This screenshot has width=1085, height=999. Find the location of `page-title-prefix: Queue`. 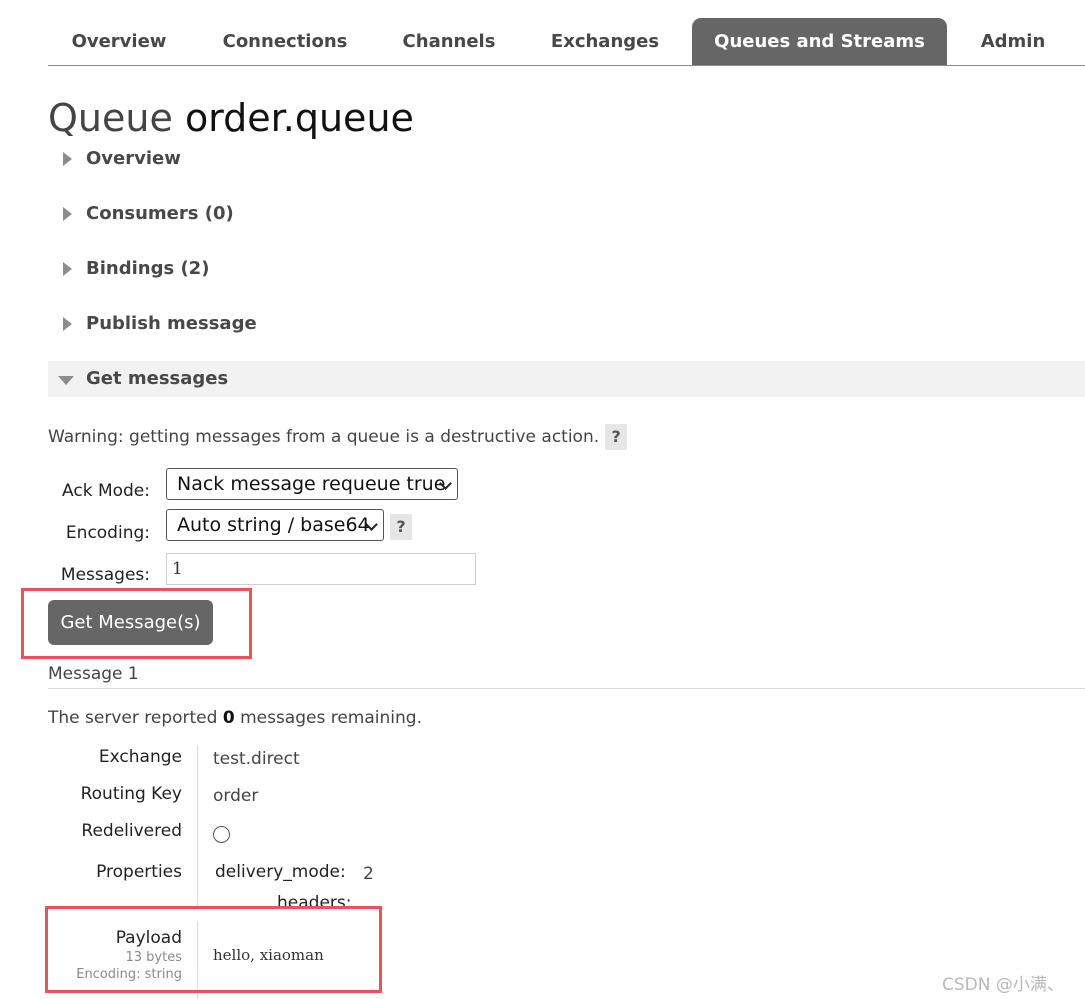

page-title-prefix: Queue is located at coordinates (110, 118).